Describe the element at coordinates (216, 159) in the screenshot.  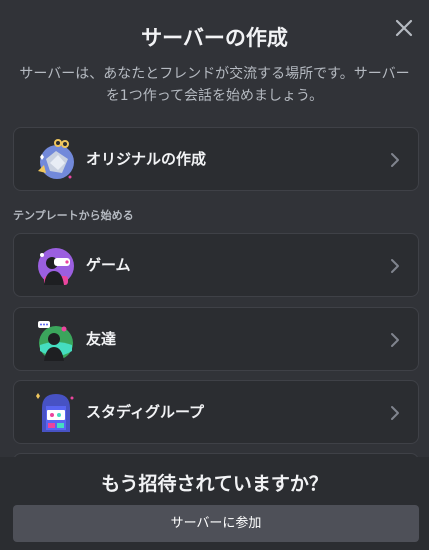
I see `create-own-server-button: オリジナルの作成` at that location.